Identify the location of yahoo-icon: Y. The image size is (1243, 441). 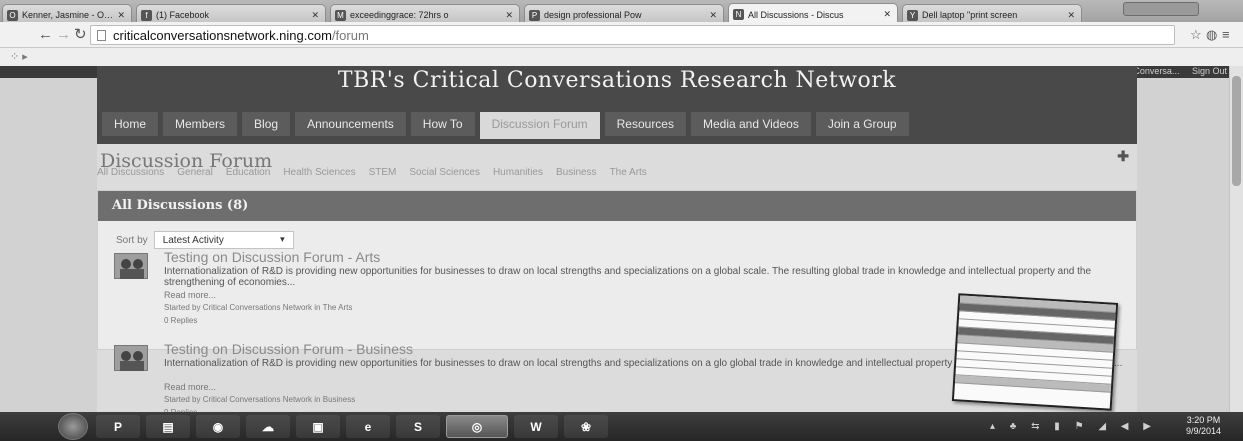
(912, 15).